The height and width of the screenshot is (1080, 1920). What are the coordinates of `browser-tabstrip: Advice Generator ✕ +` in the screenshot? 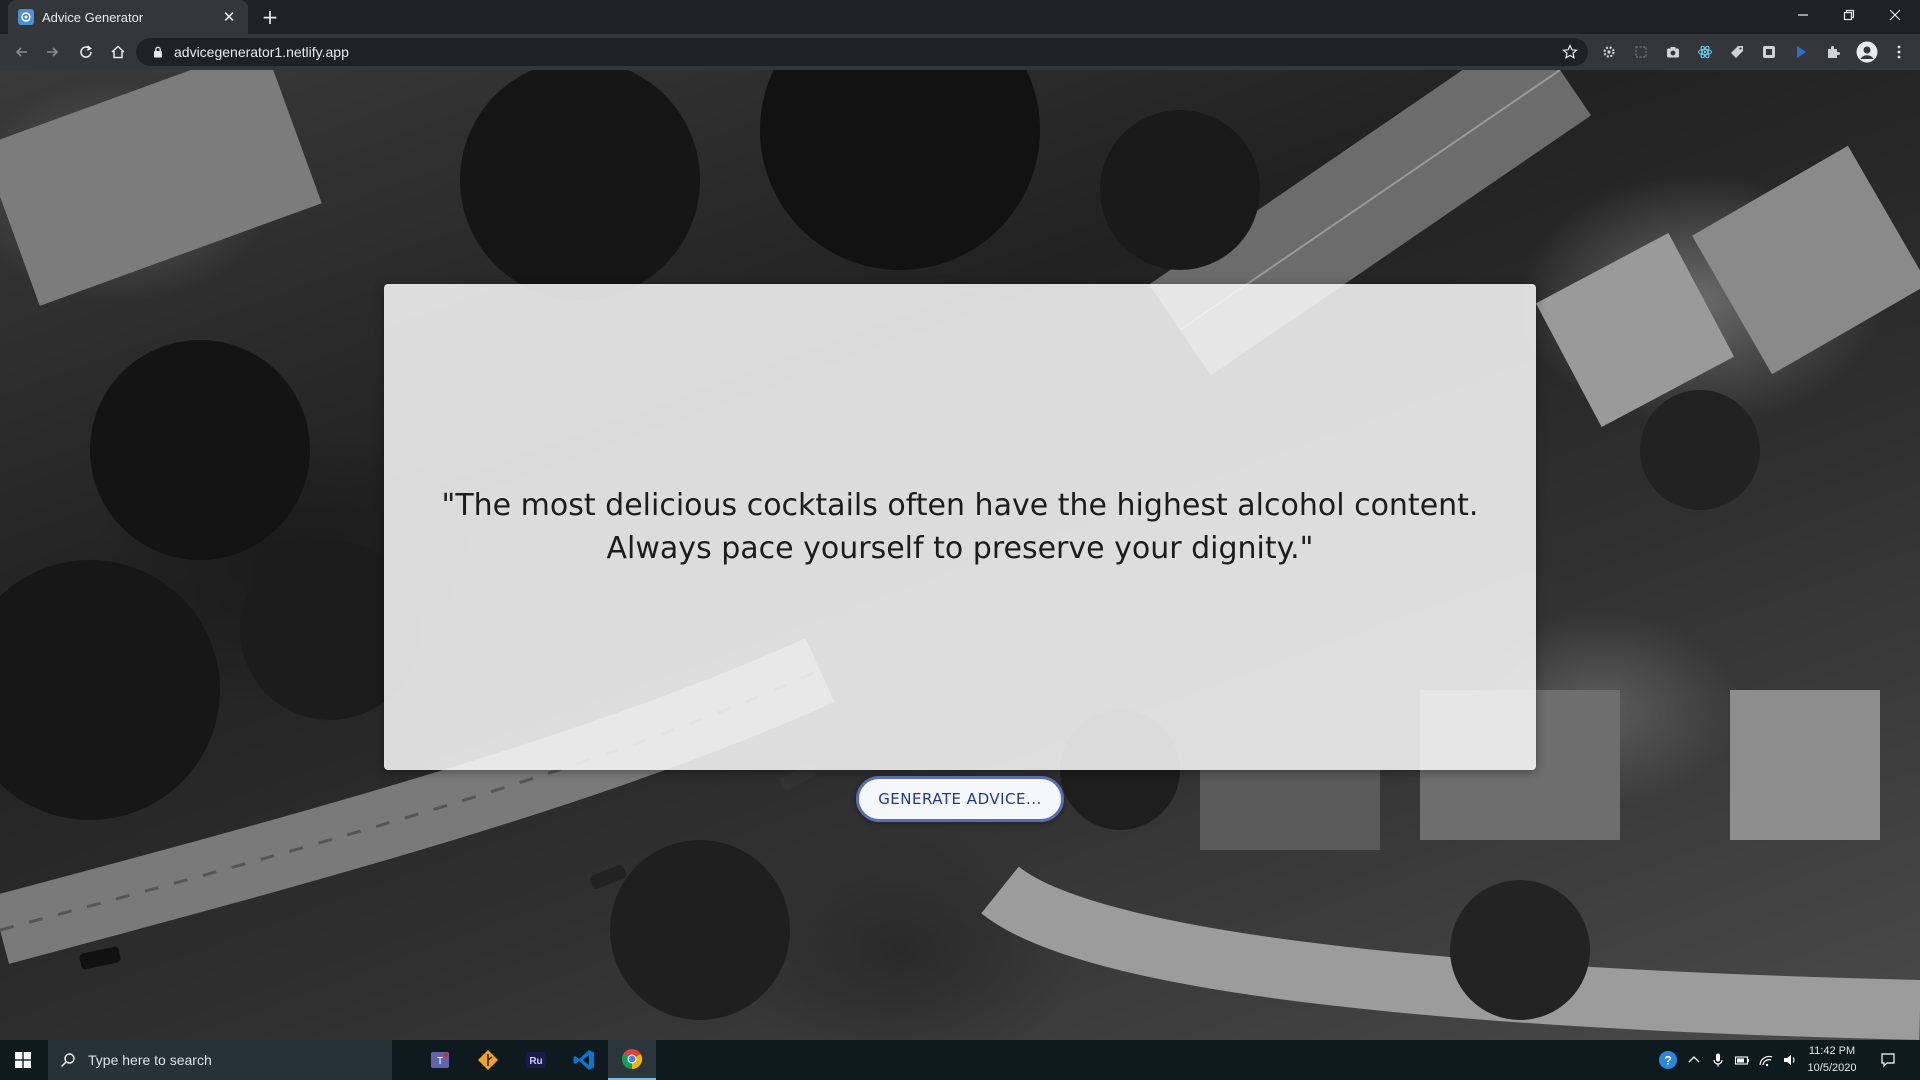 It's located at (960, 17).